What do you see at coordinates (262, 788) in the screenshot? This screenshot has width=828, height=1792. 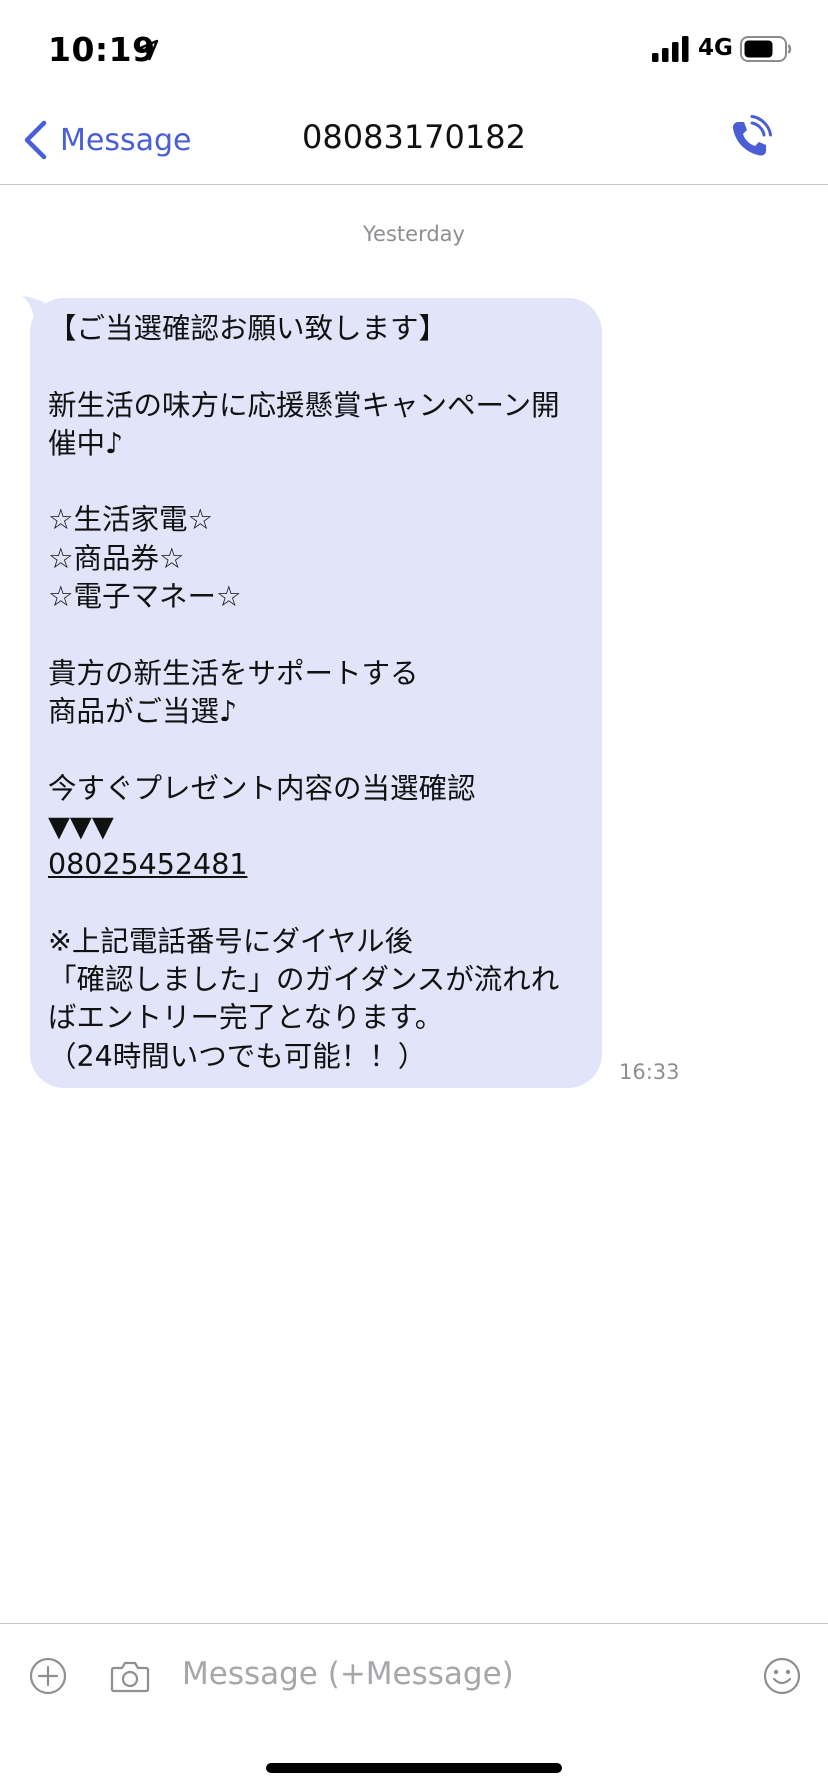 I see `message-line: 今すぐプレゼント内容の当選確認` at bounding box center [262, 788].